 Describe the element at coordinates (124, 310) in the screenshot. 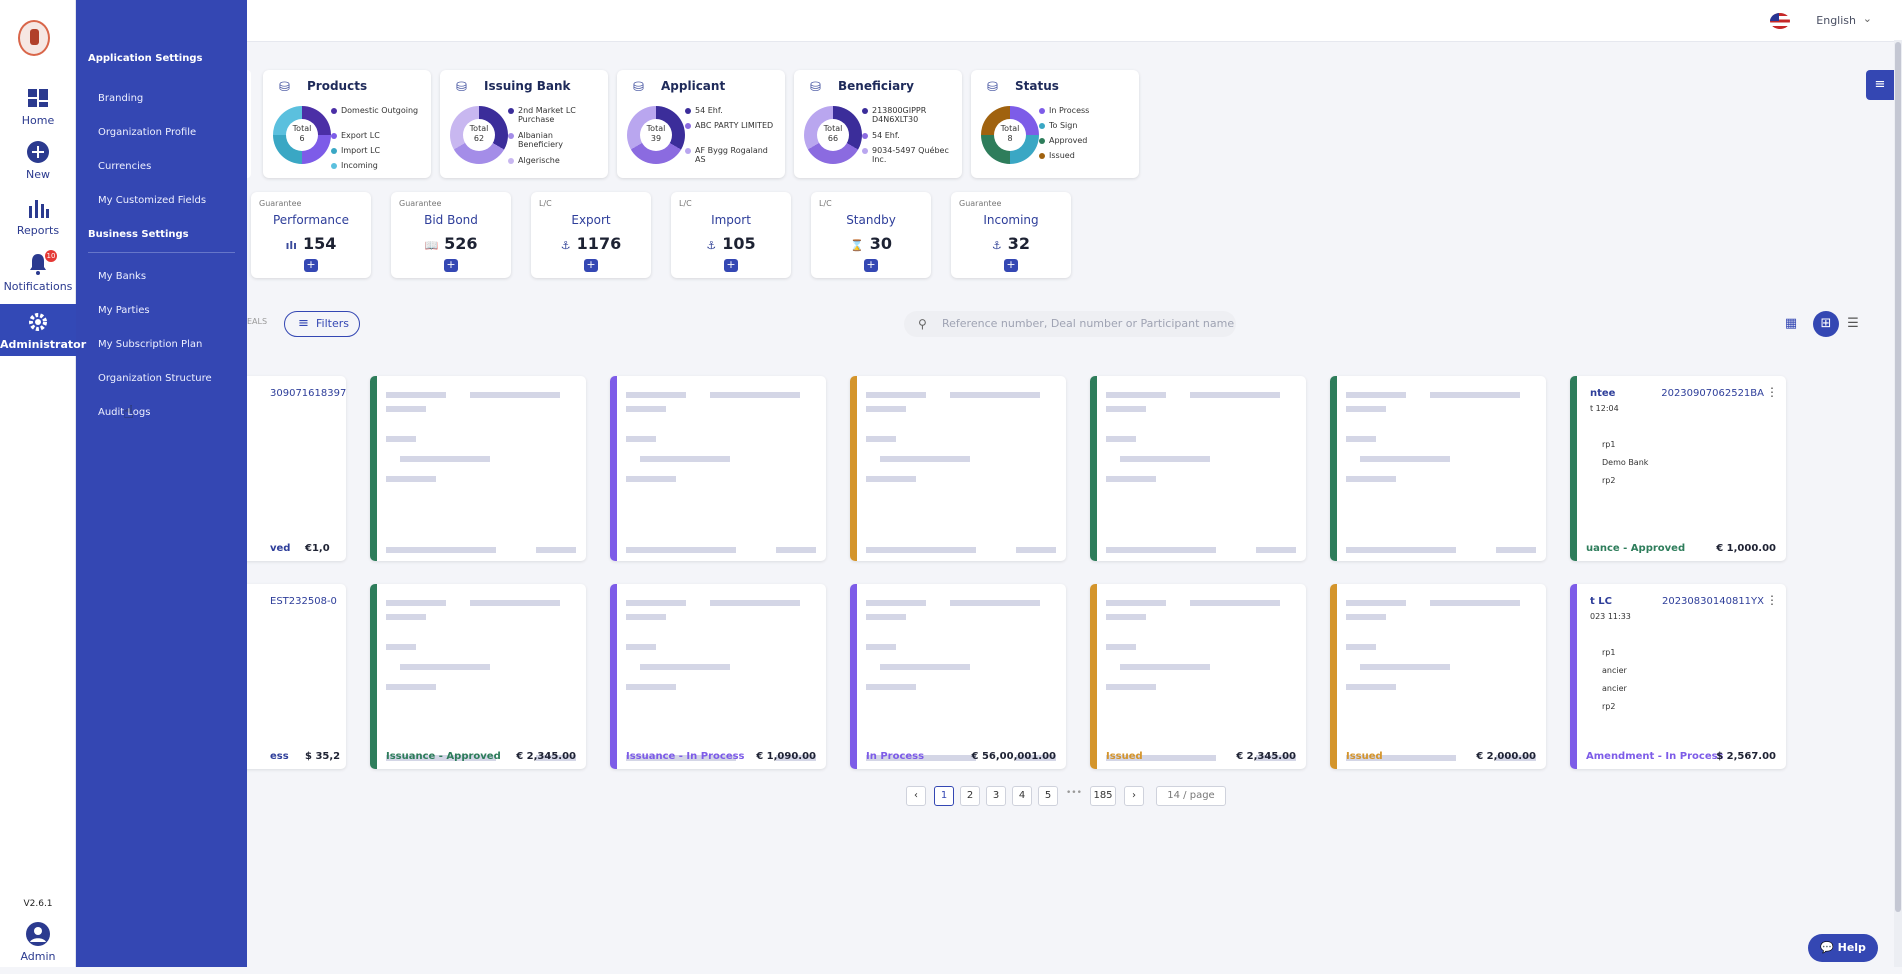

I see `drawer-item-my-parties: My Parties` at that location.